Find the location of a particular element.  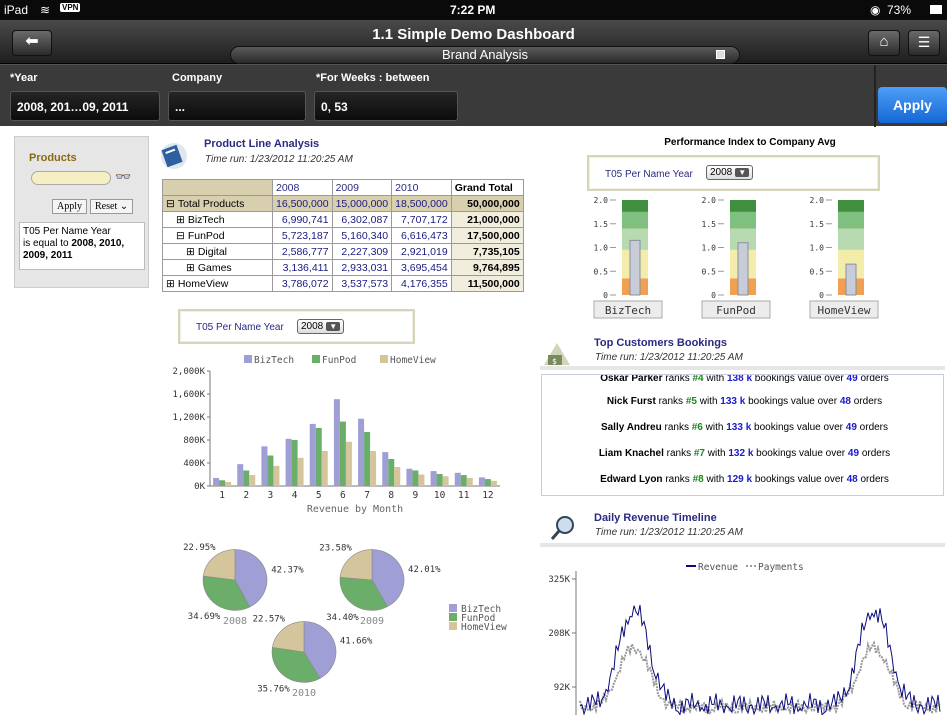

customer-value: 133 is located at coordinates (728, 401).